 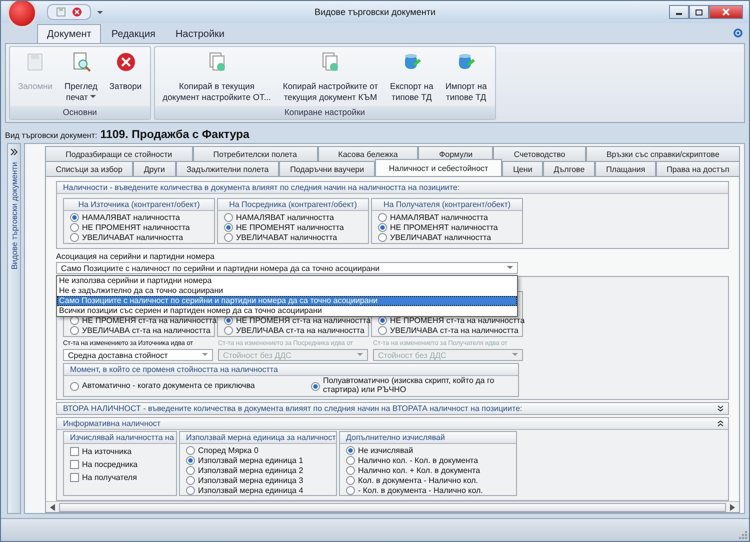 I want to click on tab: Счетоводство, so click(x=539, y=153).